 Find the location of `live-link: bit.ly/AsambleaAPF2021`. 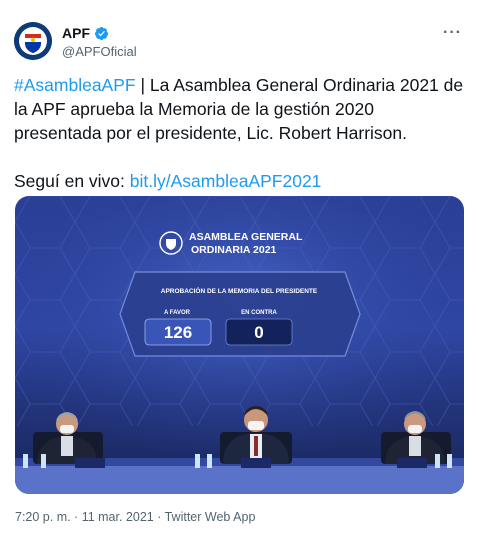

live-link: bit.ly/AsambleaAPF2021 is located at coordinates (226, 181).